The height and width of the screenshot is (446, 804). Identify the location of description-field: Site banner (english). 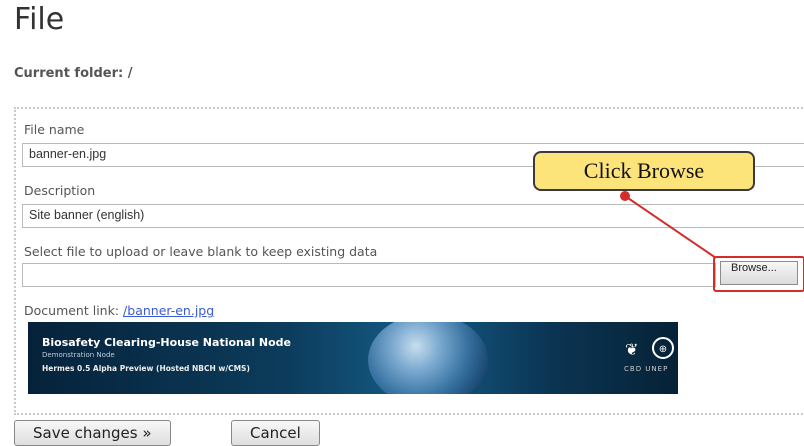
(413, 216).